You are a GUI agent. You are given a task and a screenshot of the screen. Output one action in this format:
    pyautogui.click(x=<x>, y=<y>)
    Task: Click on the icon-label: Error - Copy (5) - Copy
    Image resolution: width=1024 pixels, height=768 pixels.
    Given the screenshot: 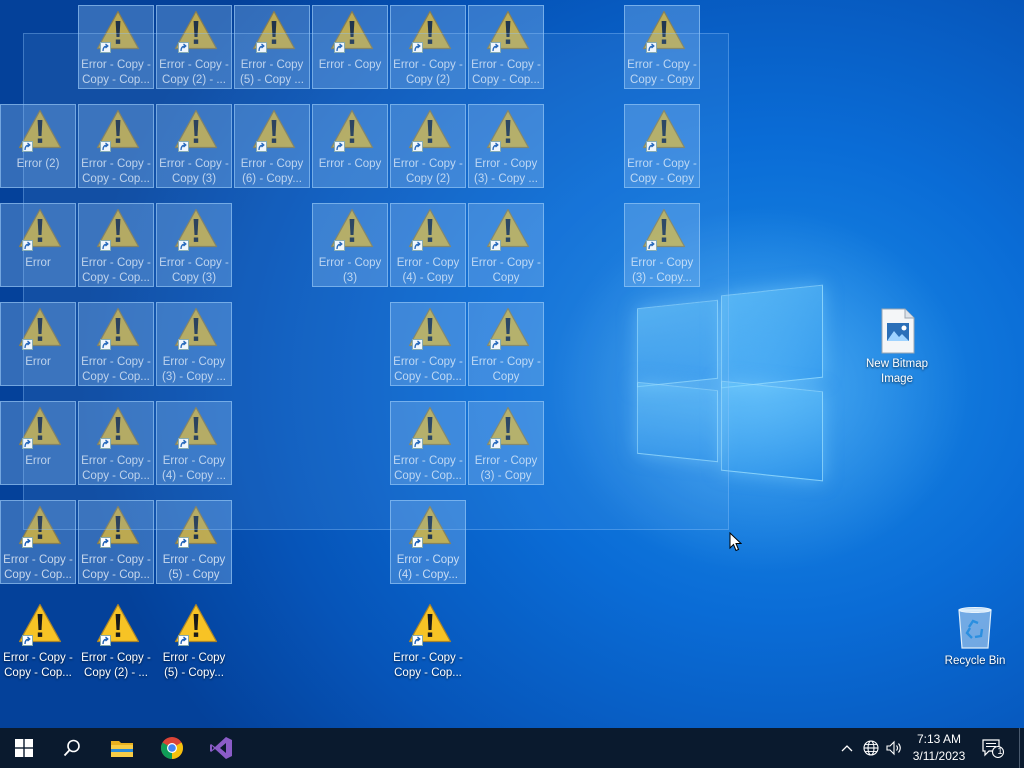 What is the action you would take?
    pyautogui.click(x=194, y=567)
    